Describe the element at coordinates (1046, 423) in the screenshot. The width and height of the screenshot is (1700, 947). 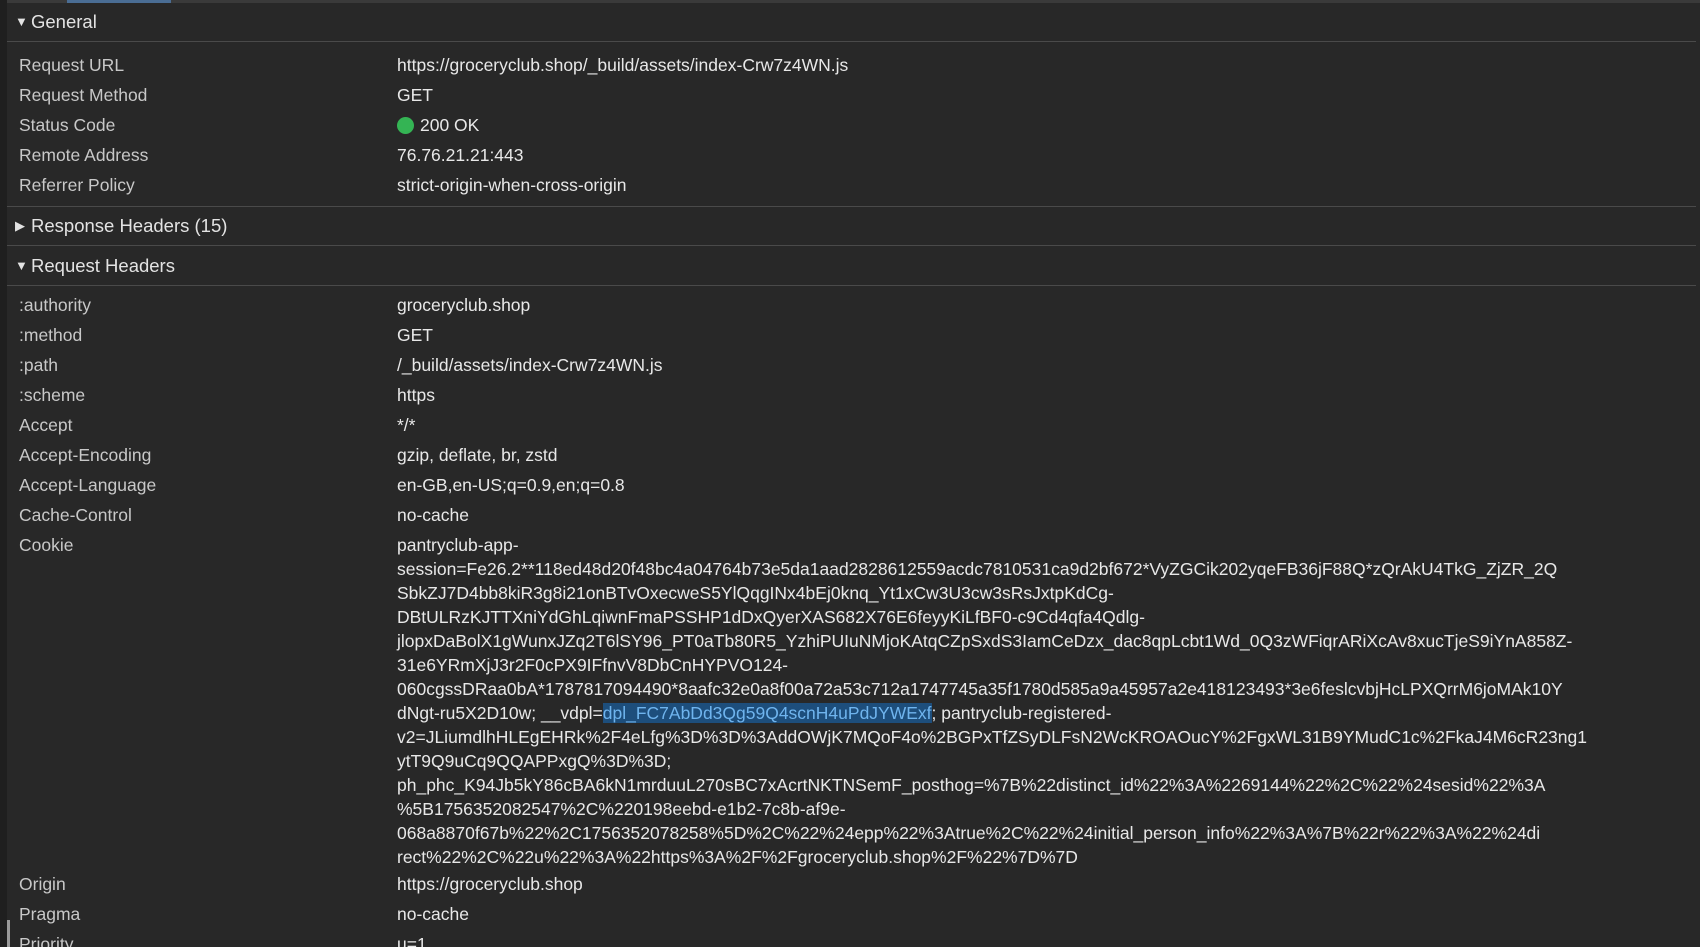
I see `header-value: */*` at that location.